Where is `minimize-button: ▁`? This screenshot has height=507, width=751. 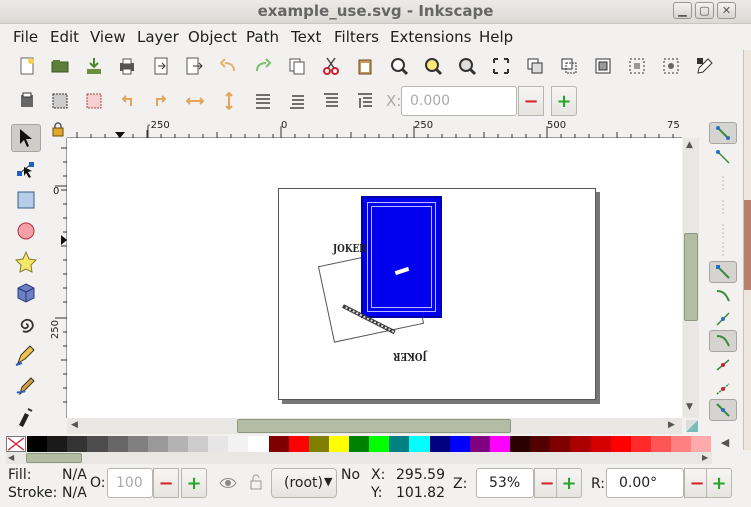 minimize-button: ▁ is located at coordinates (682, 10).